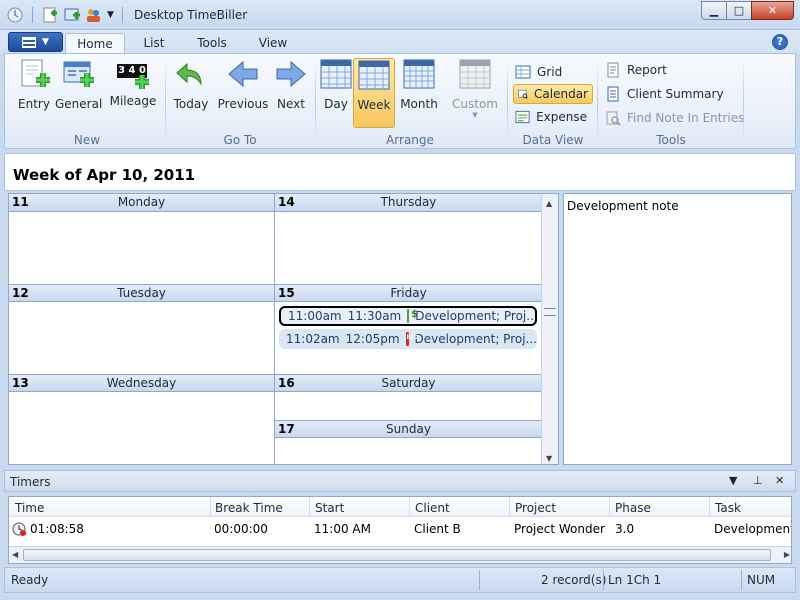 The width and height of the screenshot is (800, 600). What do you see at coordinates (191, 104) in the screenshot?
I see `today-label: Today` at bounding box center [191, 104].